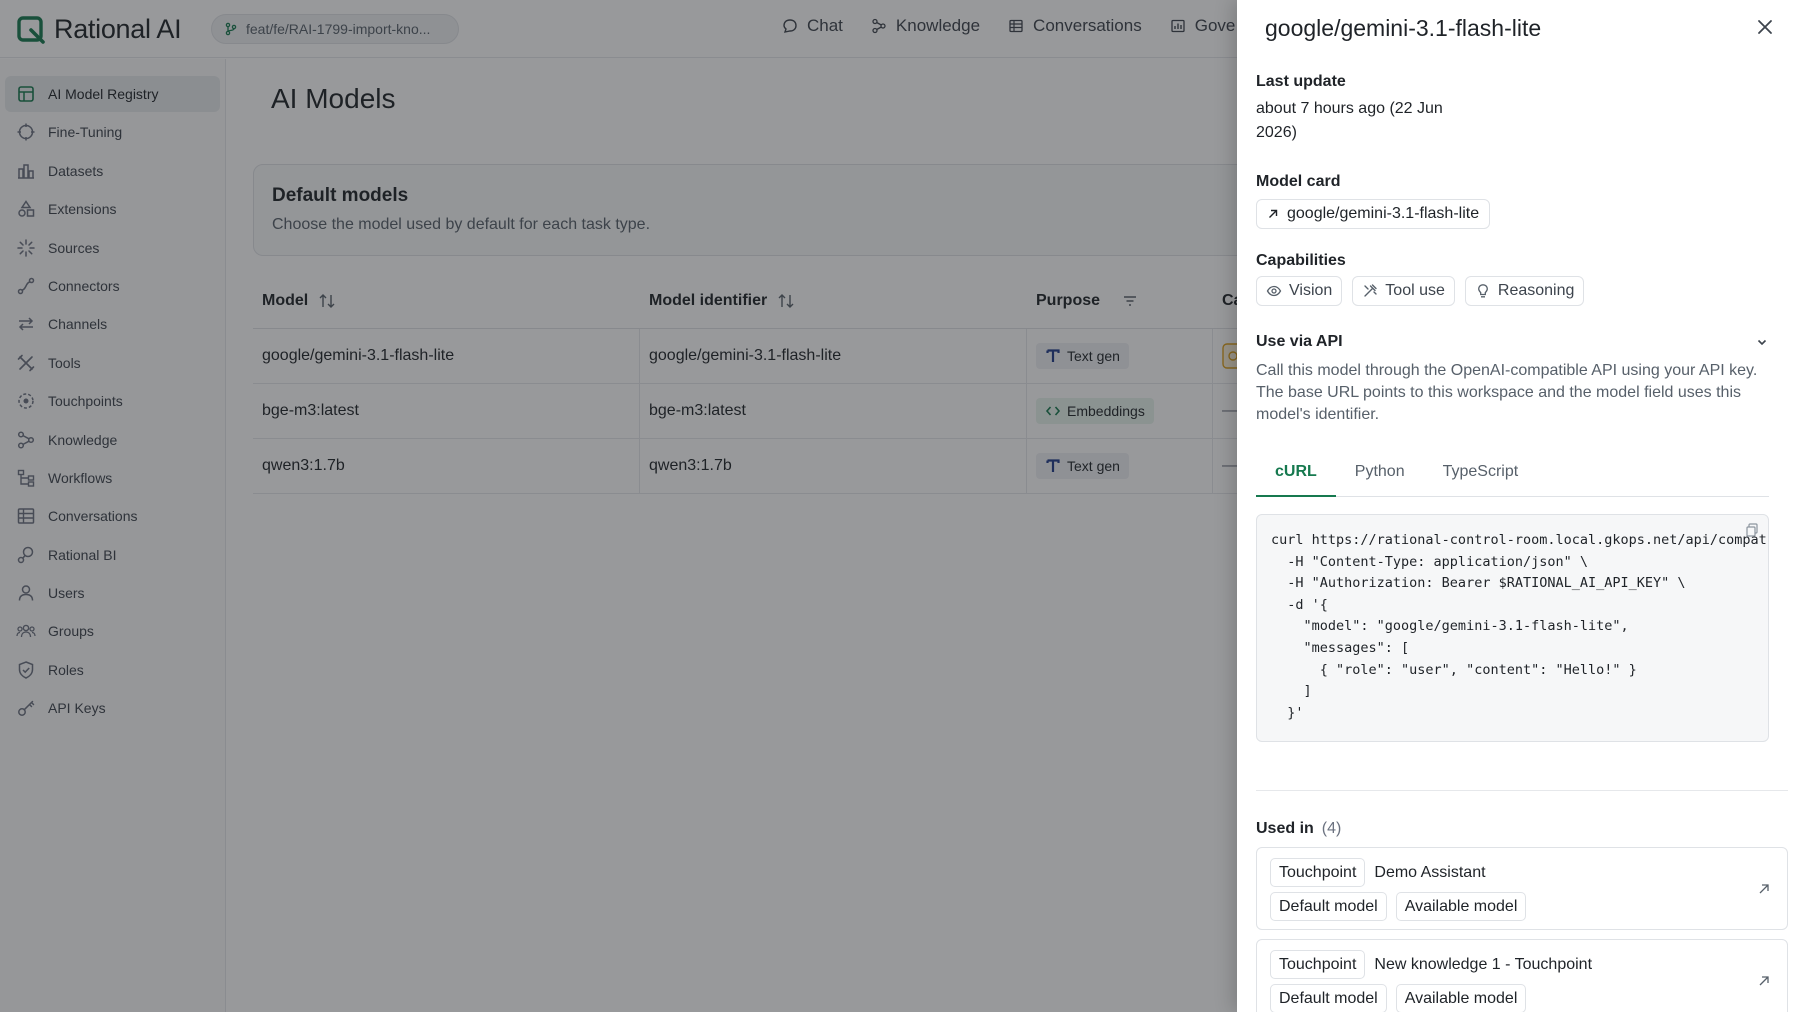  What do you see at coordinates (1522, 829) in the screenshot?
I see `used-in-header: Used in (4)` at bounding box center [1522, 829].